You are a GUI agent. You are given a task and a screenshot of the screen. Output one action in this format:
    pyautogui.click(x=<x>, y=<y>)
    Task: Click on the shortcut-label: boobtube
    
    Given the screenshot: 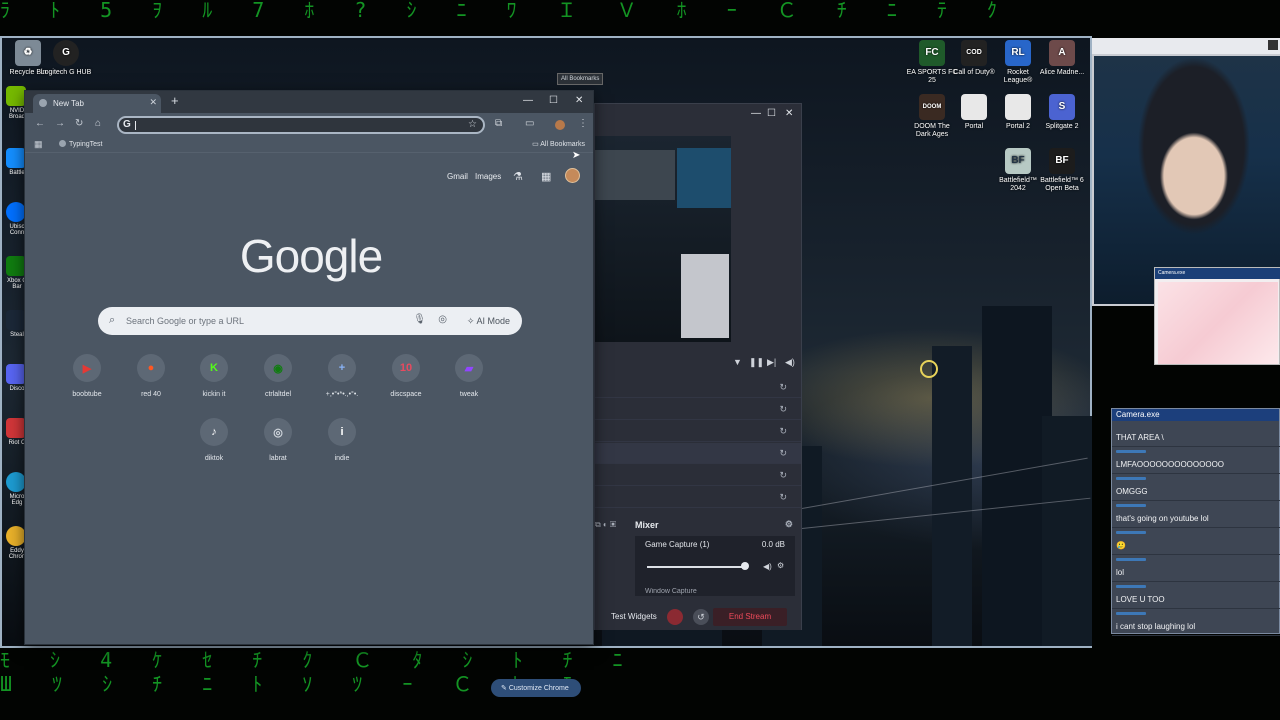 What is the action you would take?
    pyautogui.click(x=87, y=394)
    